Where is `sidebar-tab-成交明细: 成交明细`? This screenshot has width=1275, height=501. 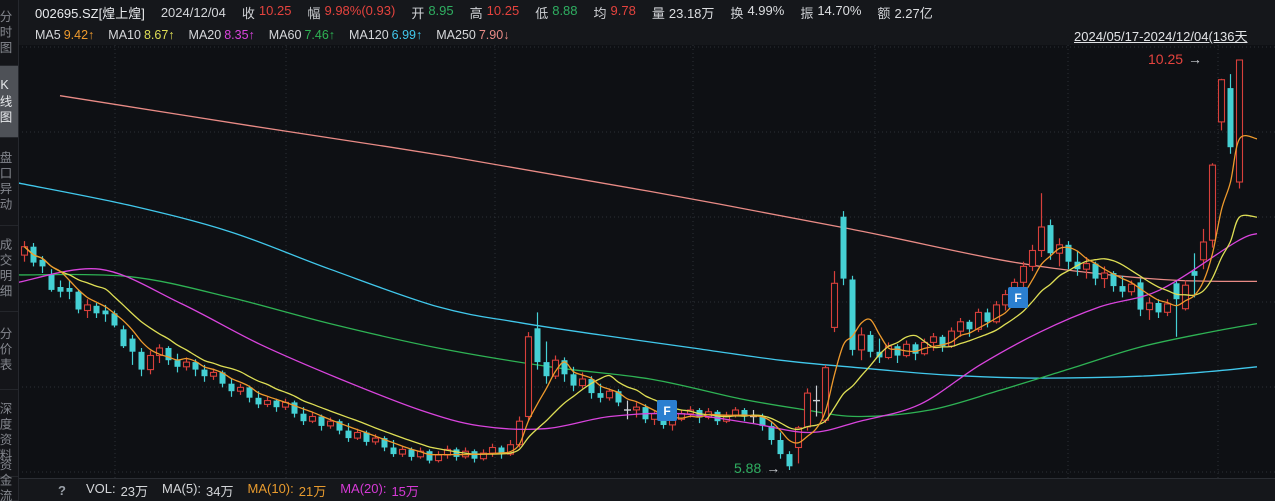
sidebar-tab-成交明细: 成交明细 is located at coordinates (9, 269).